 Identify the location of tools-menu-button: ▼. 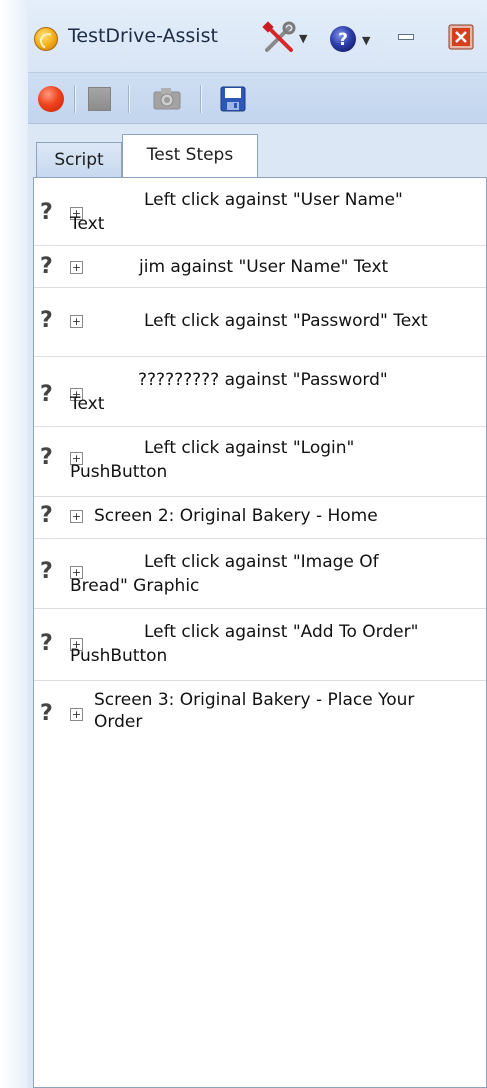
(286, 38).